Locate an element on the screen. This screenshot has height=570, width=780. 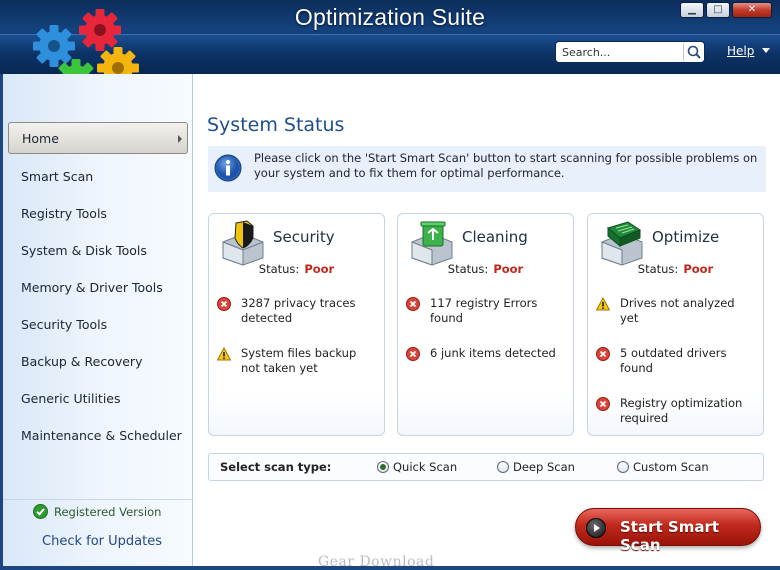
issue-item: Registry optimization required is located at coordinates (676, 411).